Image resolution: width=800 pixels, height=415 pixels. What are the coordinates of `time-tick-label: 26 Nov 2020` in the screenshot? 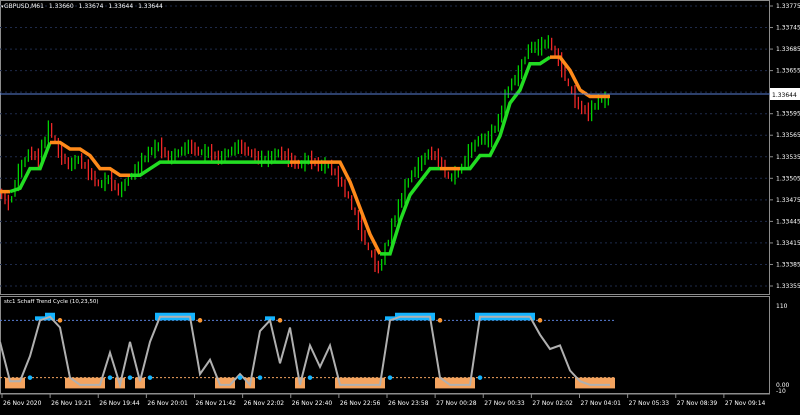 It's located at (22, 403).